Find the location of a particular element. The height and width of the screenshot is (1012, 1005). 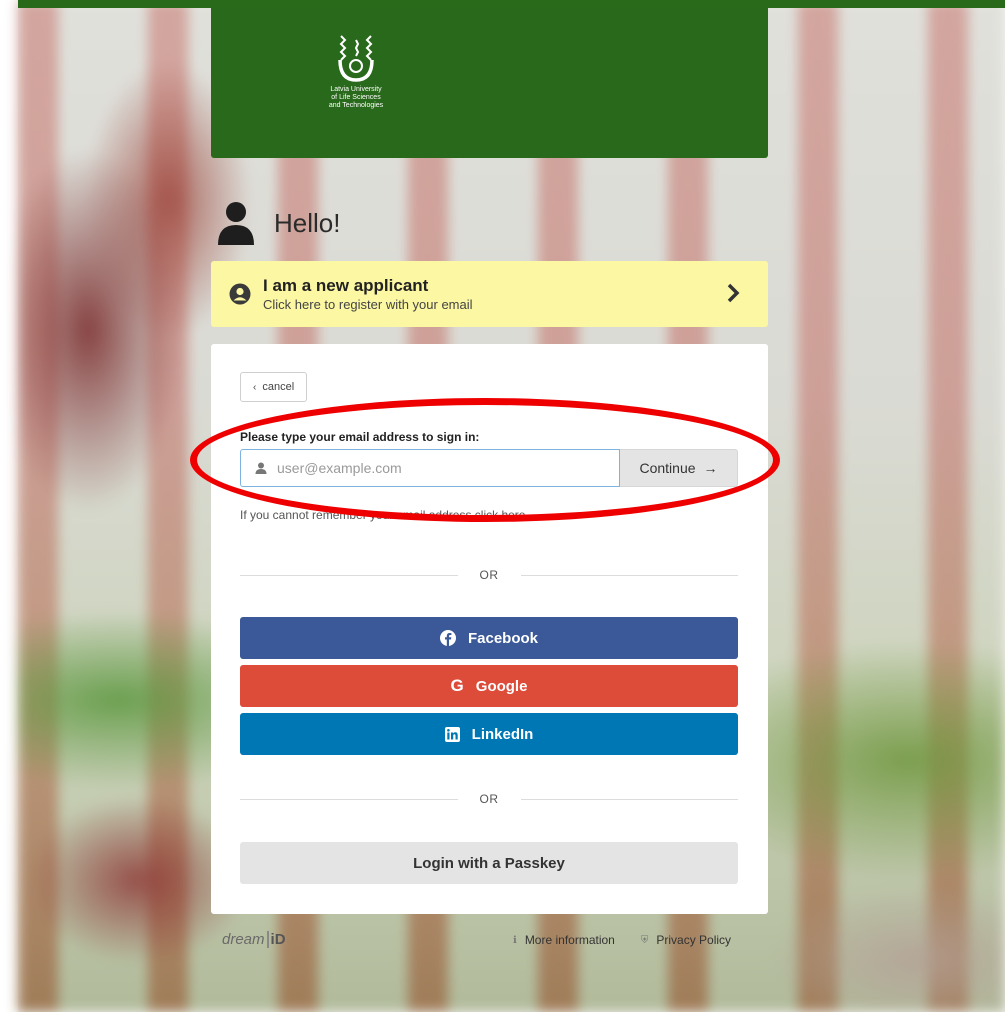

greeting-title: Hello! is located at coordinates (307, 222).